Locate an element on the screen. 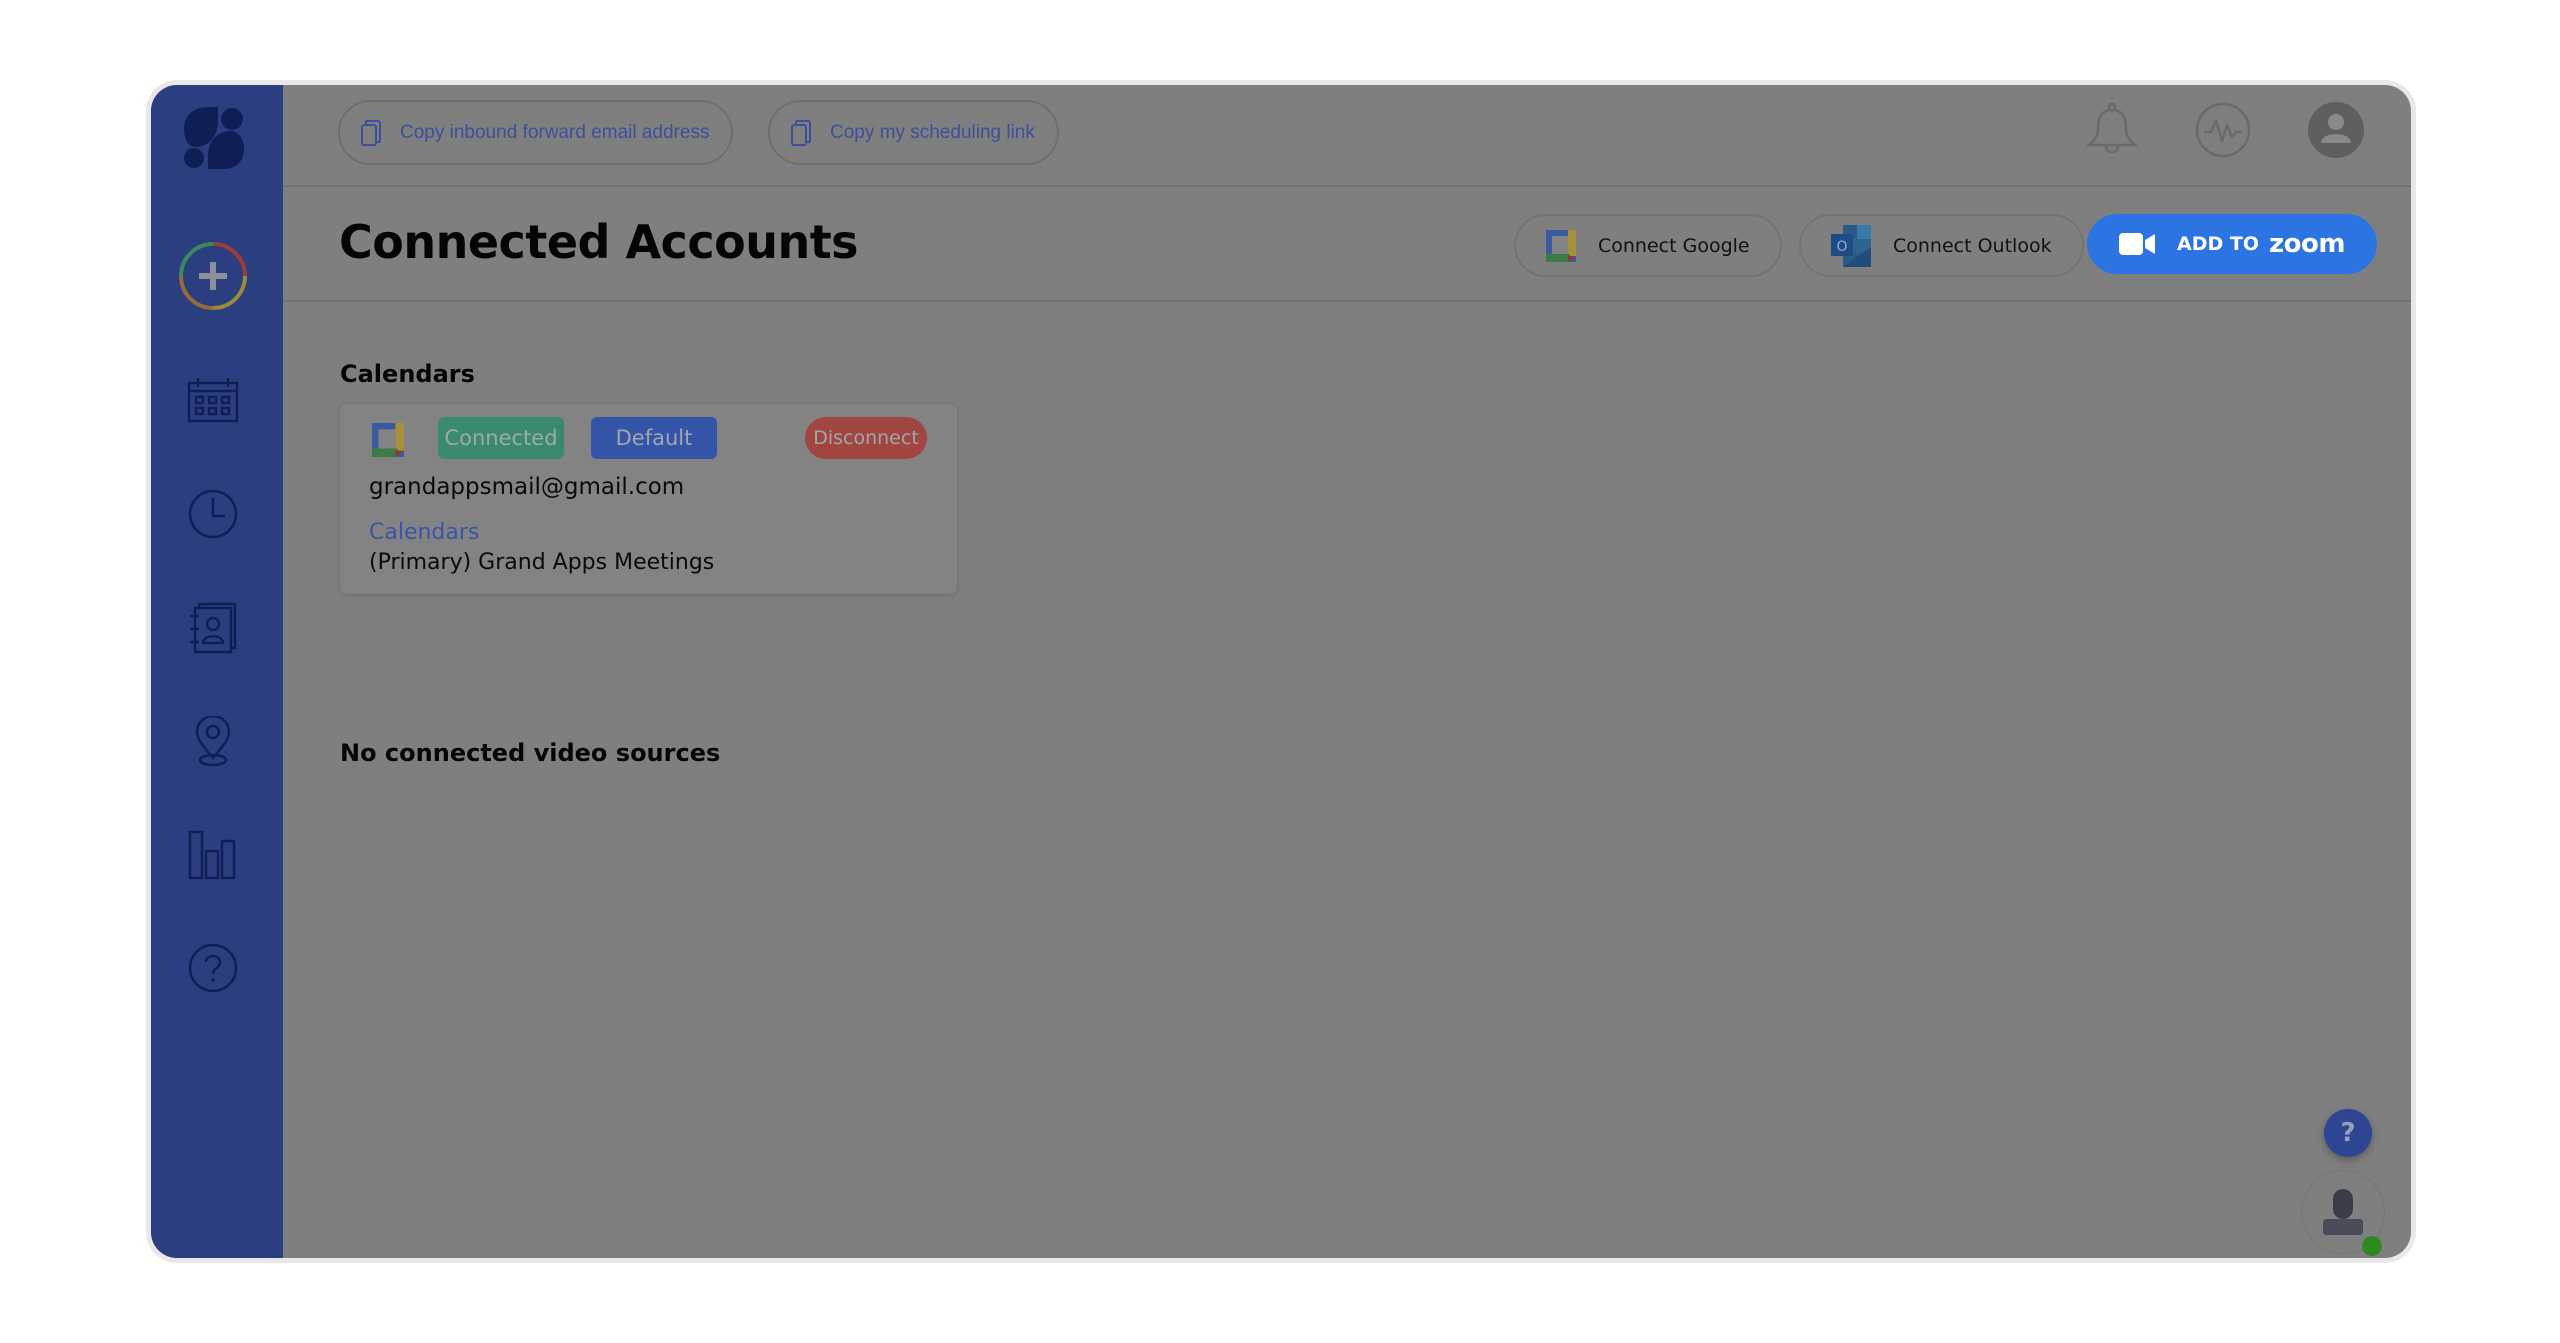 The height and width of the screenshot is (1343, 2560). plus-icon is located at coordinates (213, 276).